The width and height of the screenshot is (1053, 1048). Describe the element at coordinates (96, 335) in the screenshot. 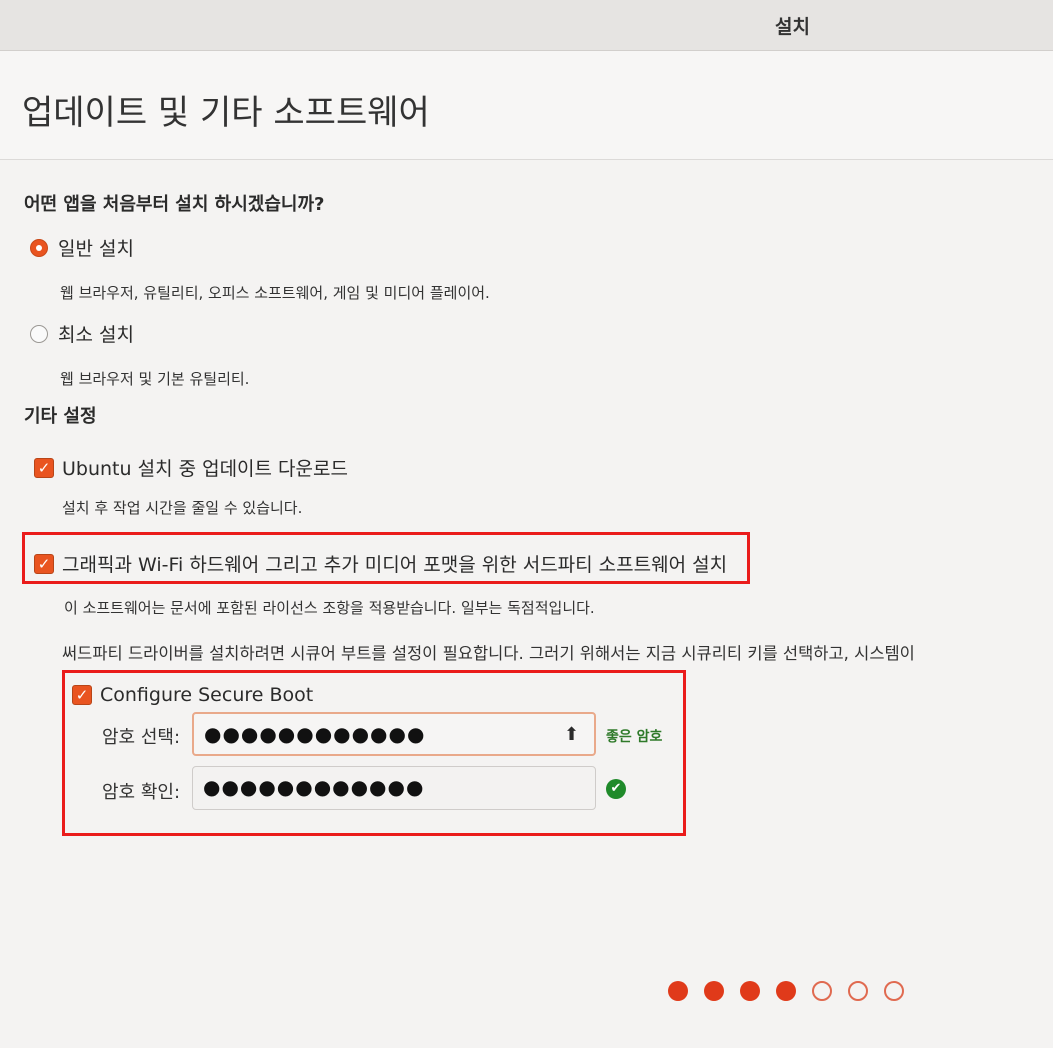

I see `minimal-install-label: 최소 설치` at that location.